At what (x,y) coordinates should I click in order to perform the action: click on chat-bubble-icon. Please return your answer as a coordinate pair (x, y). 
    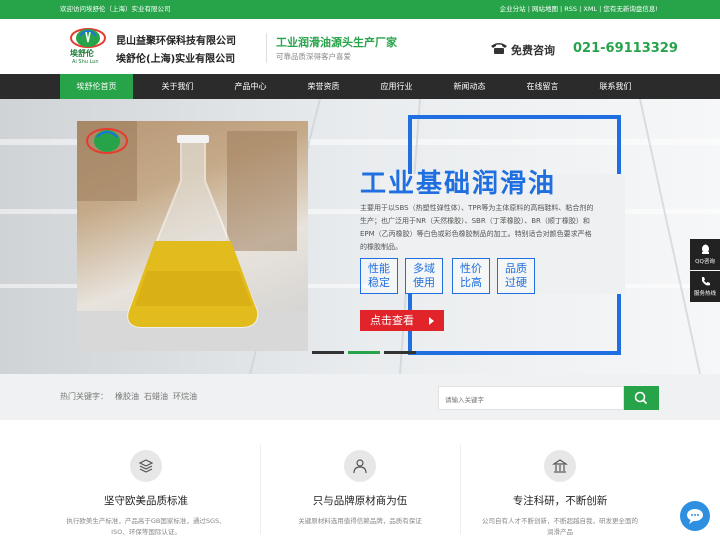
    Looking at the image, I should click on (695, 516).